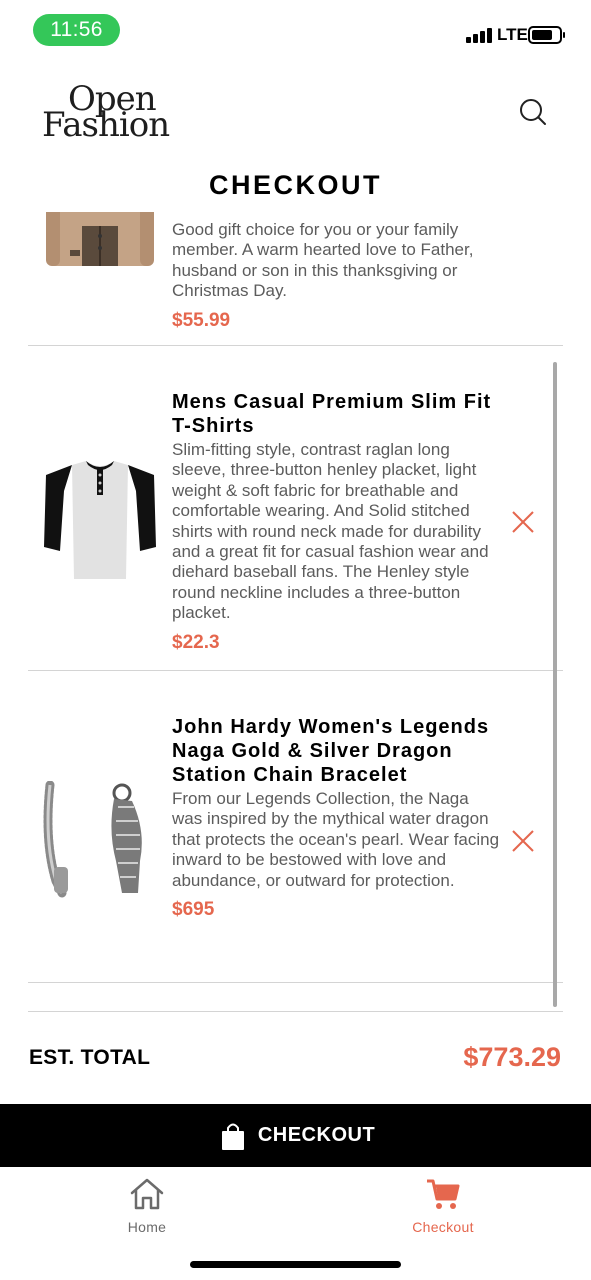 The image size is (591, 1280). I want to click on tab-checkout: Checkout, so click(443, 1212).